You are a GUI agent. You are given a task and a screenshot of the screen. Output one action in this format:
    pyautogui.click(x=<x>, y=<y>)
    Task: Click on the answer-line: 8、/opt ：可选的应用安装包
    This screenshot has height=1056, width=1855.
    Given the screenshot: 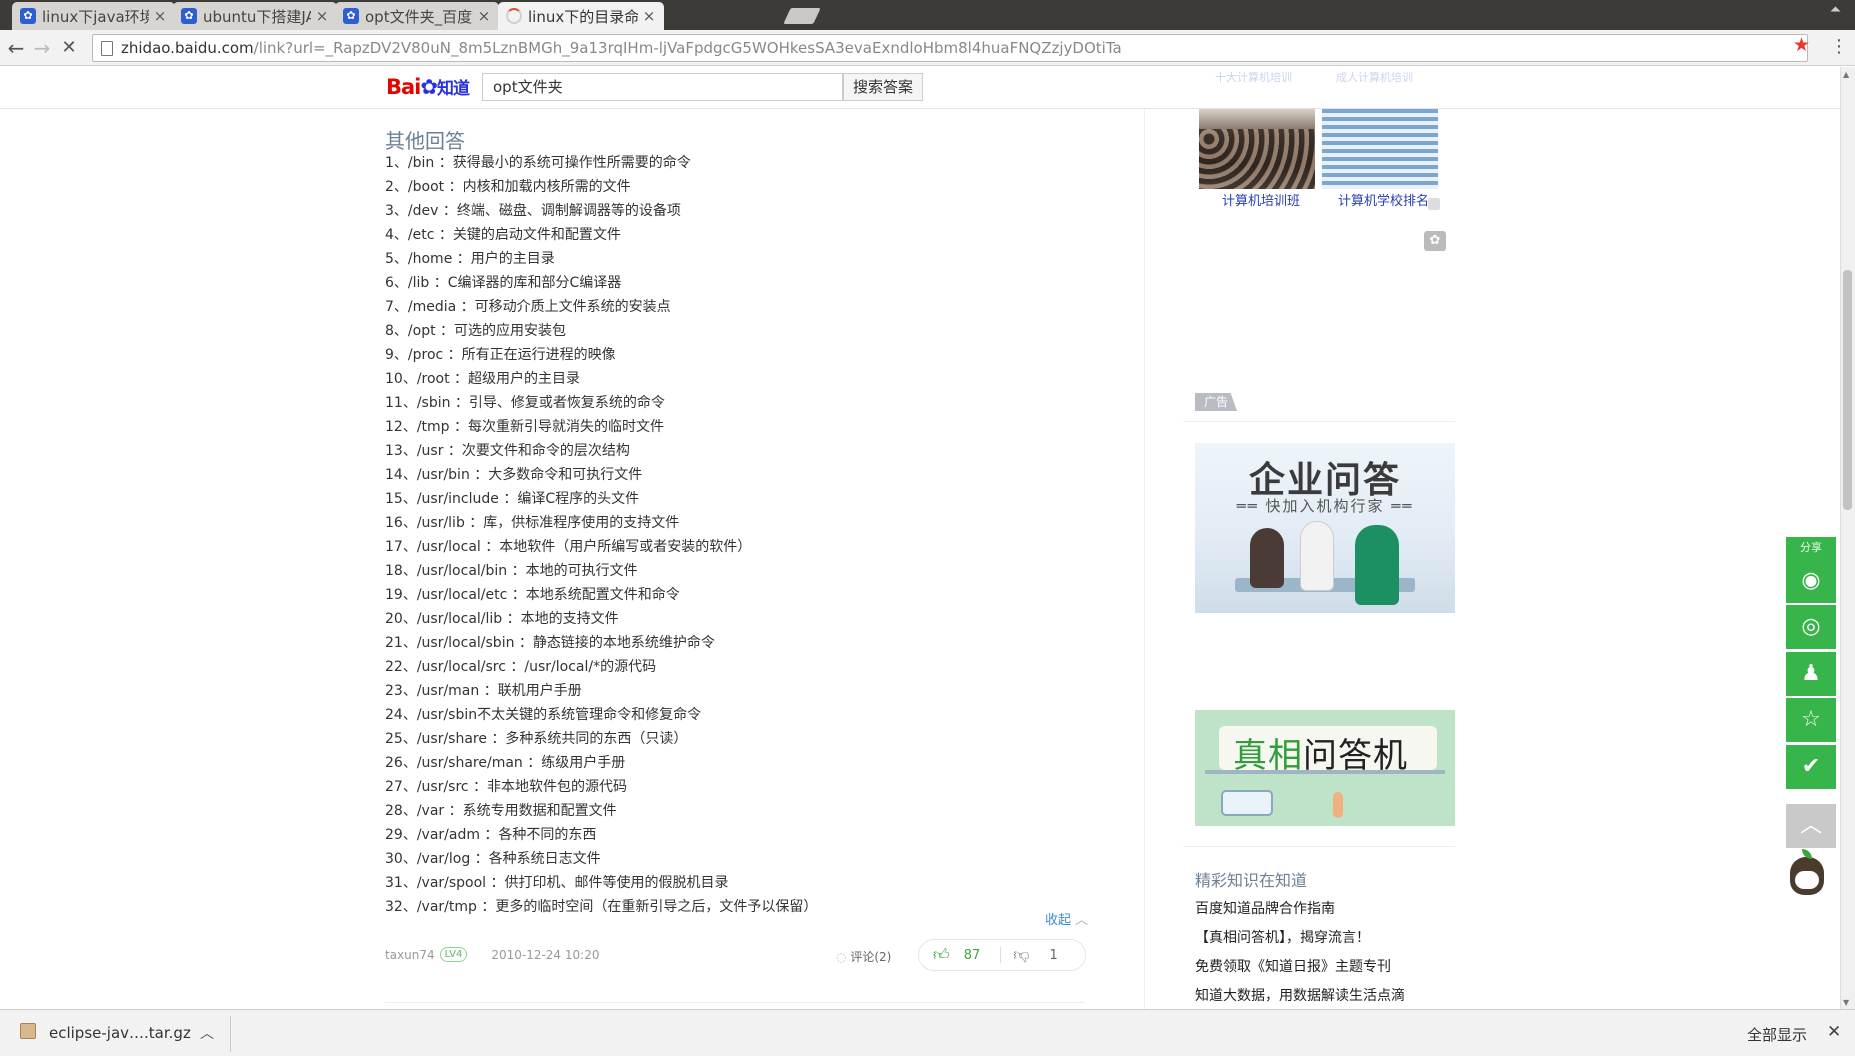 What is the action you would take?
    pyautogui.click(x=476, y=331)
    